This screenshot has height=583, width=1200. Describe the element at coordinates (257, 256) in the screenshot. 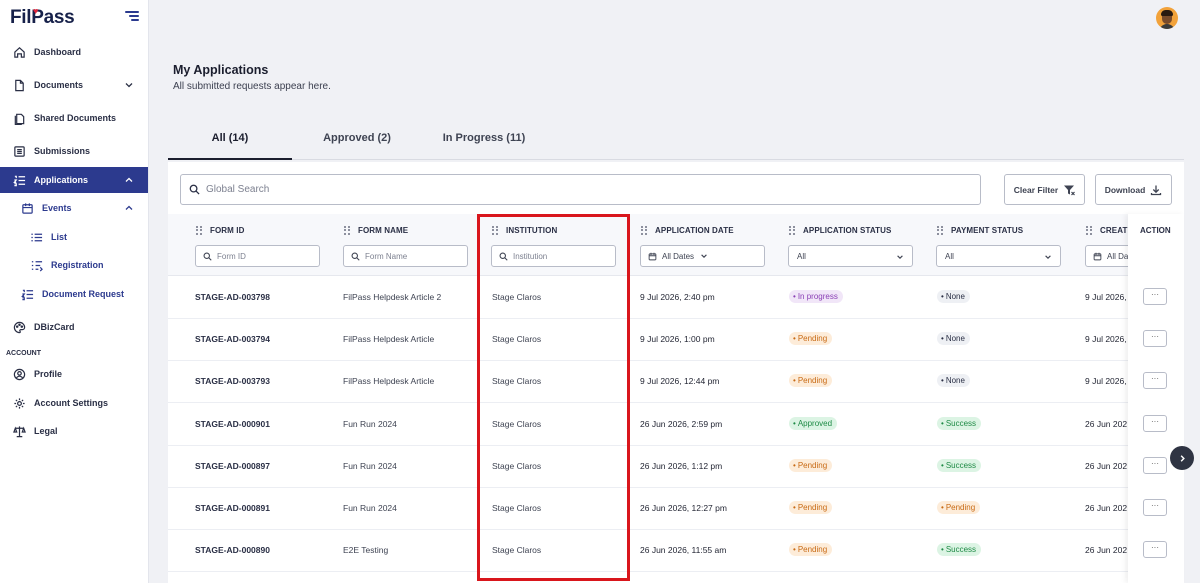

I see `form-id-filter: Form ID` at that location.